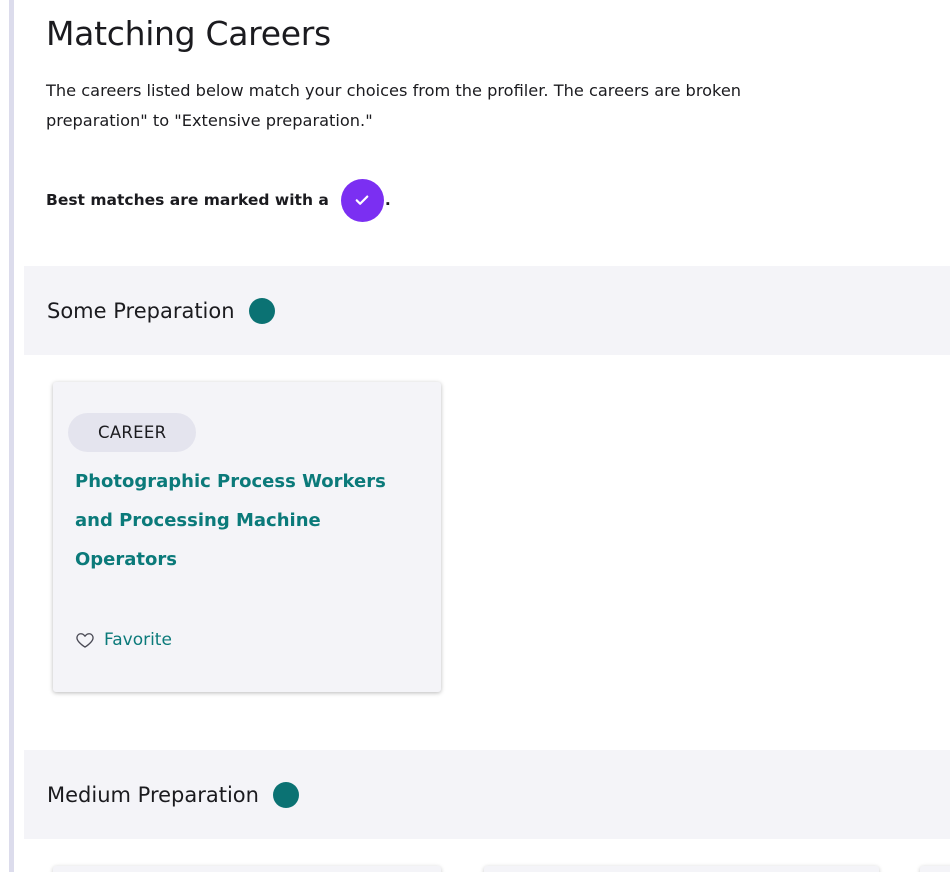 The height and width of the screenshot is (872, 950). I want to click on section-title: Some Preparation, so click(141, 310).